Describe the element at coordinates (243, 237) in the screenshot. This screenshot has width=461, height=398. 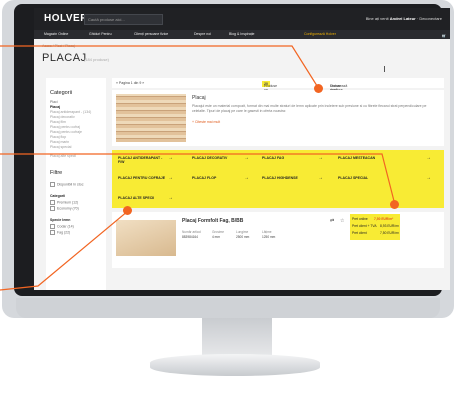
I see `spec-value: 2500 mm` at that location.